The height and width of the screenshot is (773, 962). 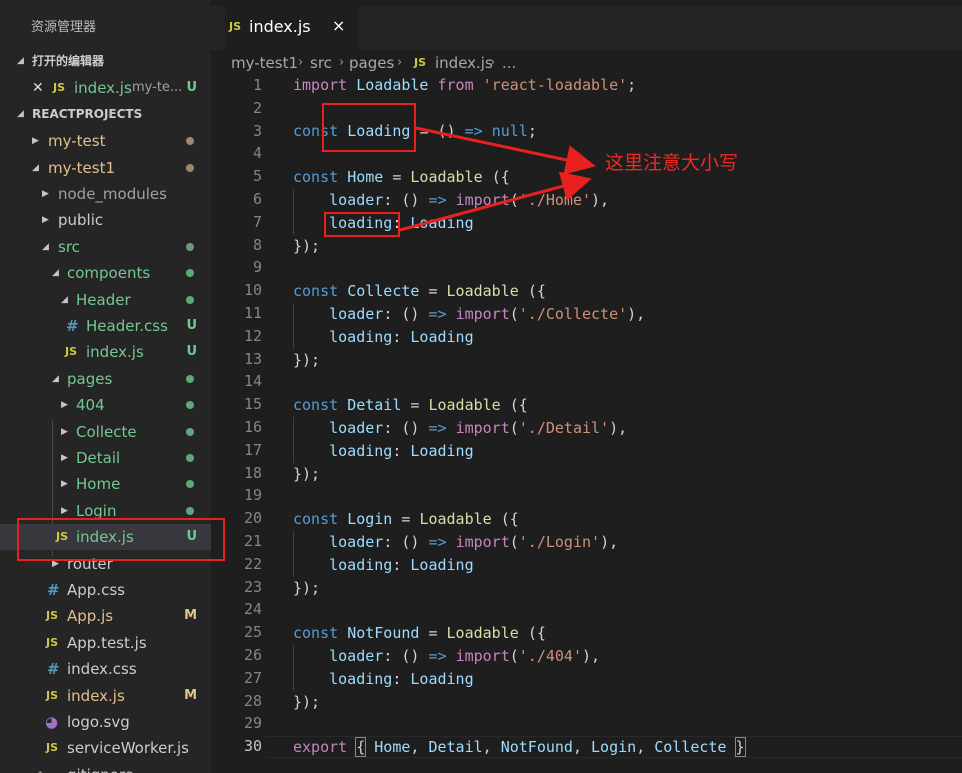 I want to click on annotation-arrows, so click(x=497, y=179).